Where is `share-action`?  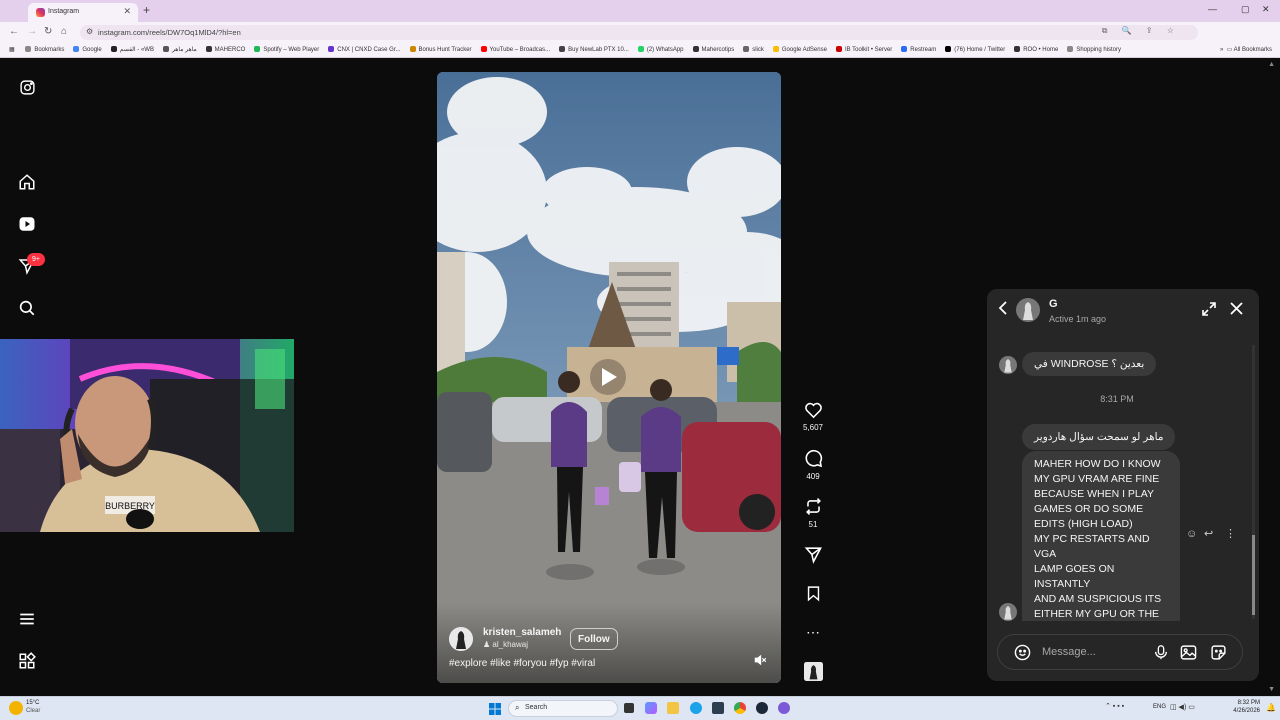
share-action is located at coordinates (813, 555).